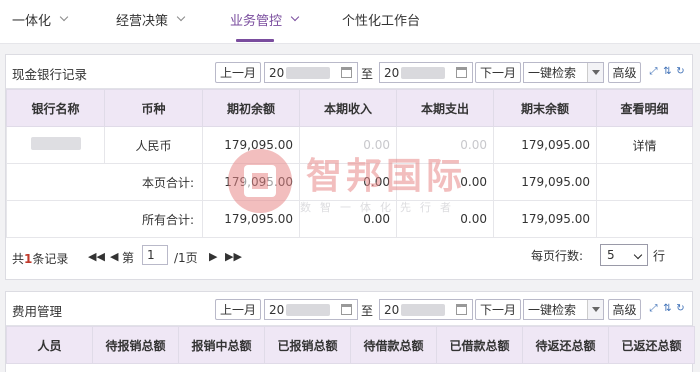 The image size is (700, 372). I want to click on table-header-row: 银行名称 币种 期初余额 本期收入 本期支出 期末余额 查看明细, so click(349, 108).